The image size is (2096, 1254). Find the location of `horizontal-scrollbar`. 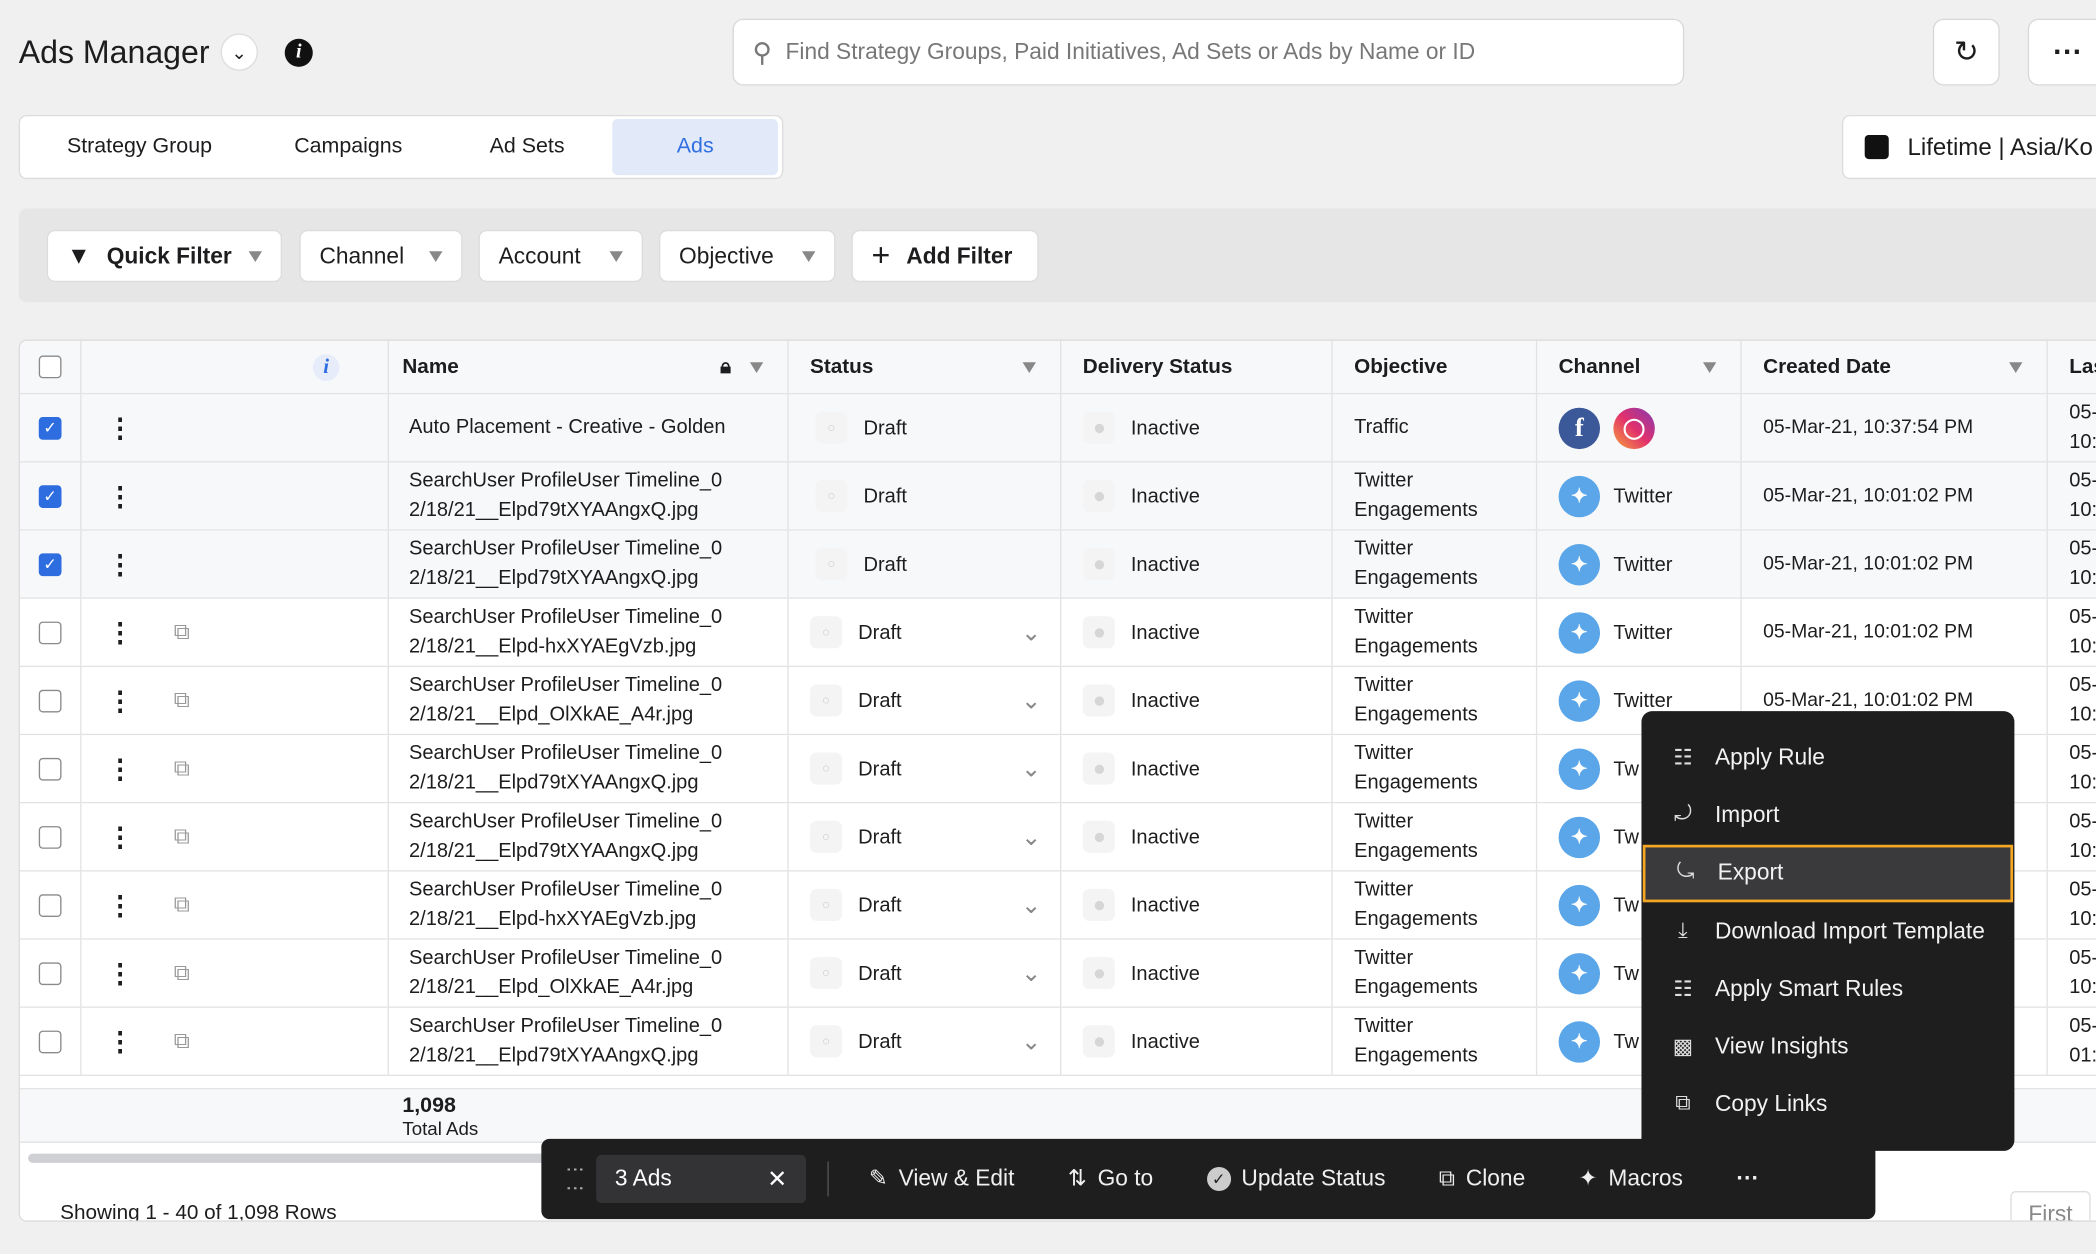

horizontal-scrollbar is located at coordinates (295, 1158).